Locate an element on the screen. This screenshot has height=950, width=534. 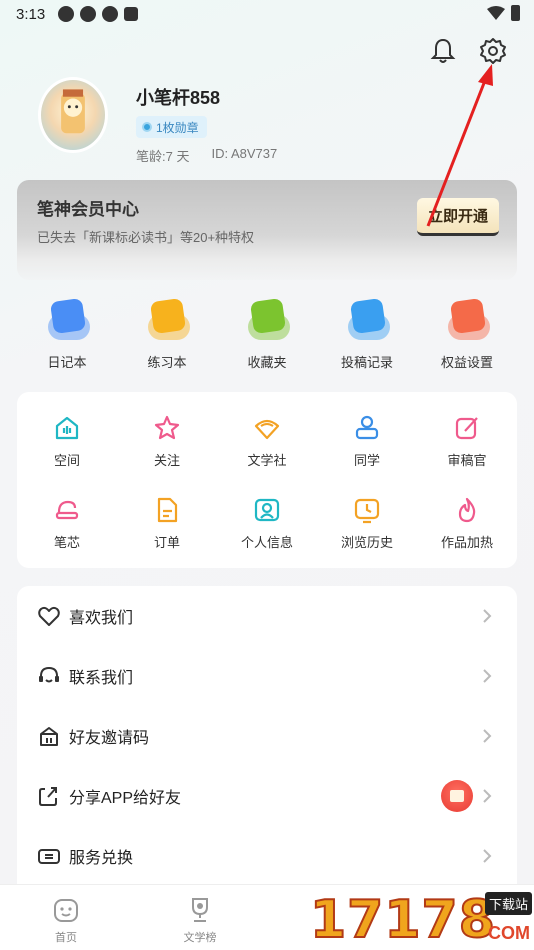
share-icon is located at coordinates (48, 796).